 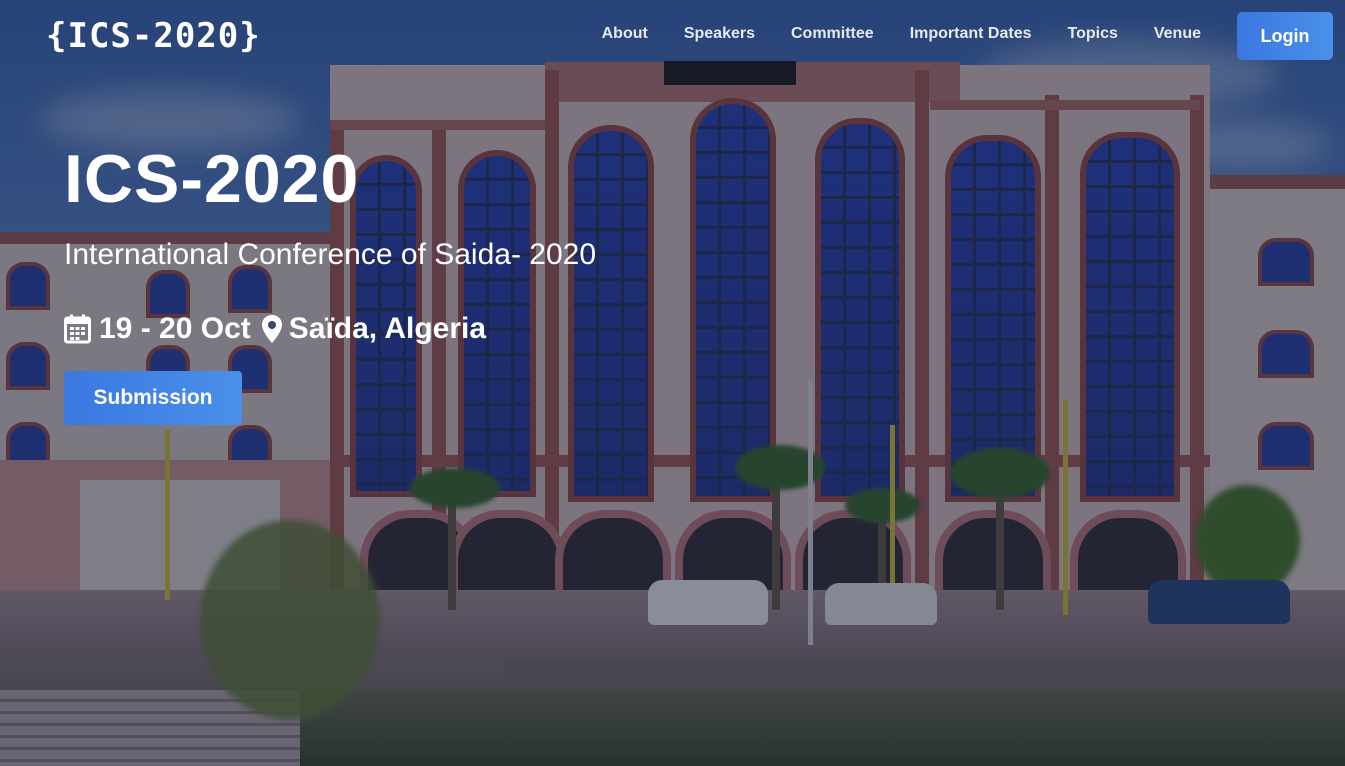 What do you see at coordinates (153, 36) in the screenshot?
I see `site-logo: {ICS-2020}` at bounding box center [153, 36].